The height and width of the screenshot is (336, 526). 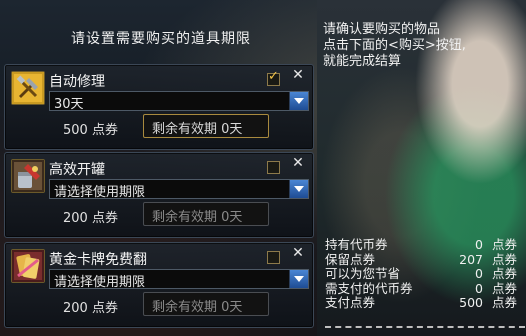 I want to click on divider, so click(x=425, y=328).